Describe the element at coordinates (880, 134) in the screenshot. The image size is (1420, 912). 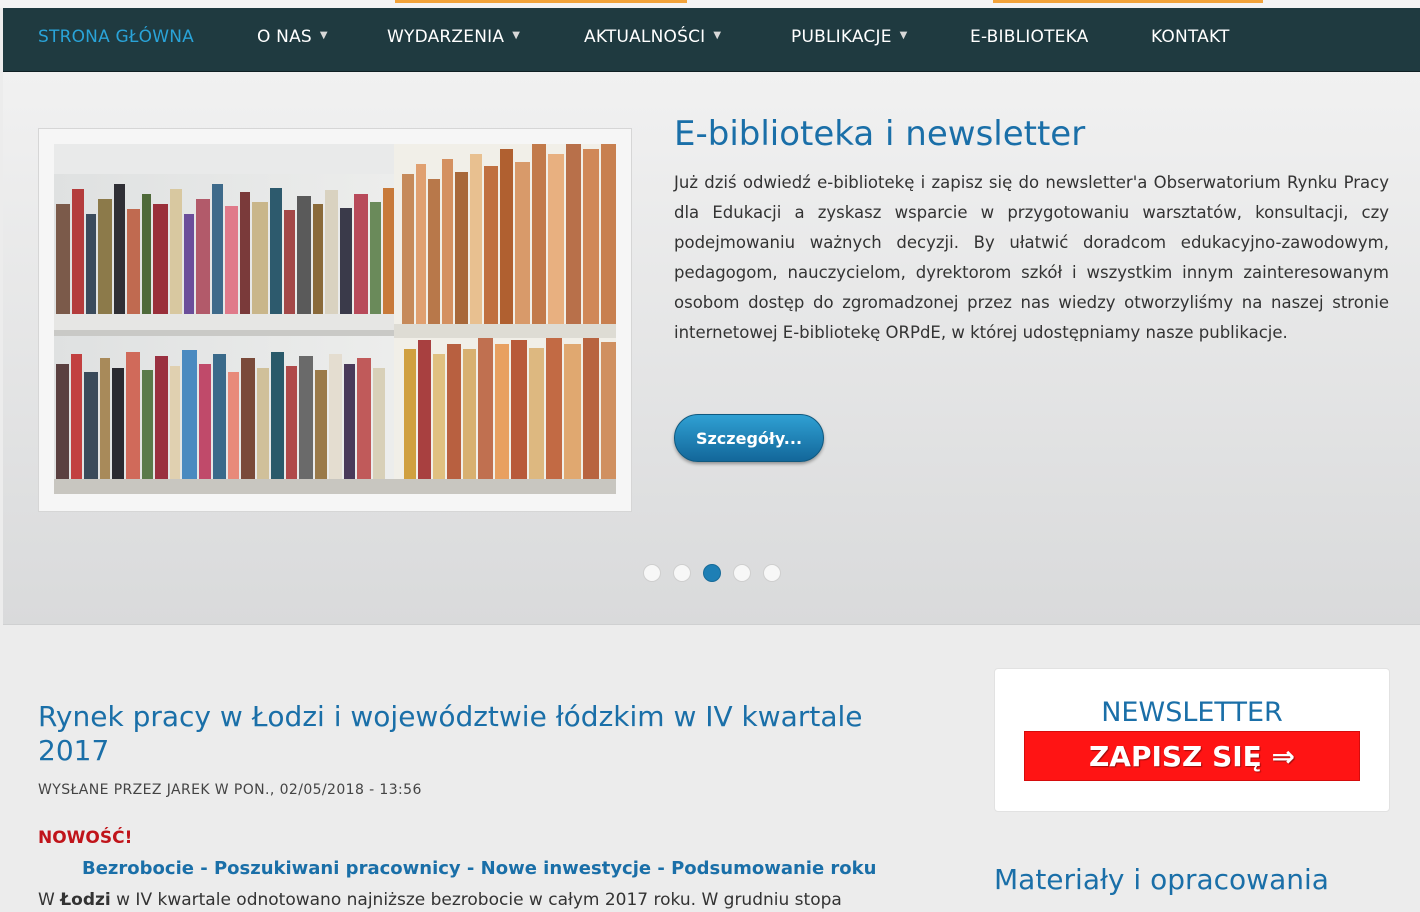
I see `slide-title: E-biblioteka i newsletter` at that location.